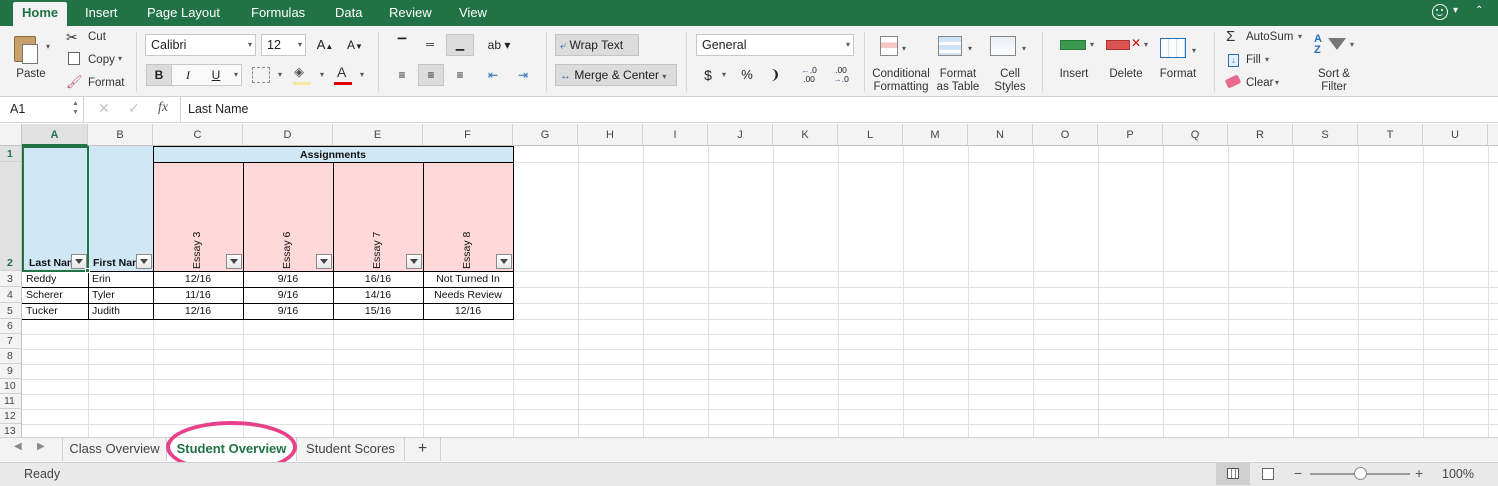 Image resolution: width=1498 pixels, height=486 pixels. I want to click on column-header-c: C, so click(198, 135).